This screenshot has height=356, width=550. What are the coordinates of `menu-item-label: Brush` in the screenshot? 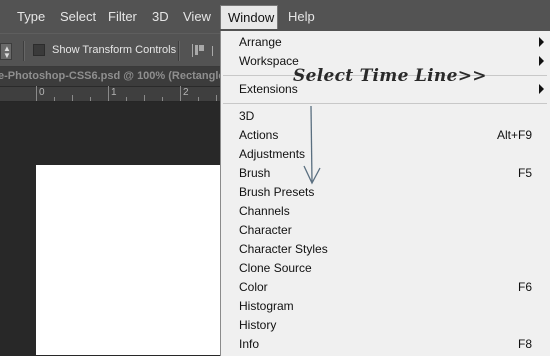 It's located at (255, 173).